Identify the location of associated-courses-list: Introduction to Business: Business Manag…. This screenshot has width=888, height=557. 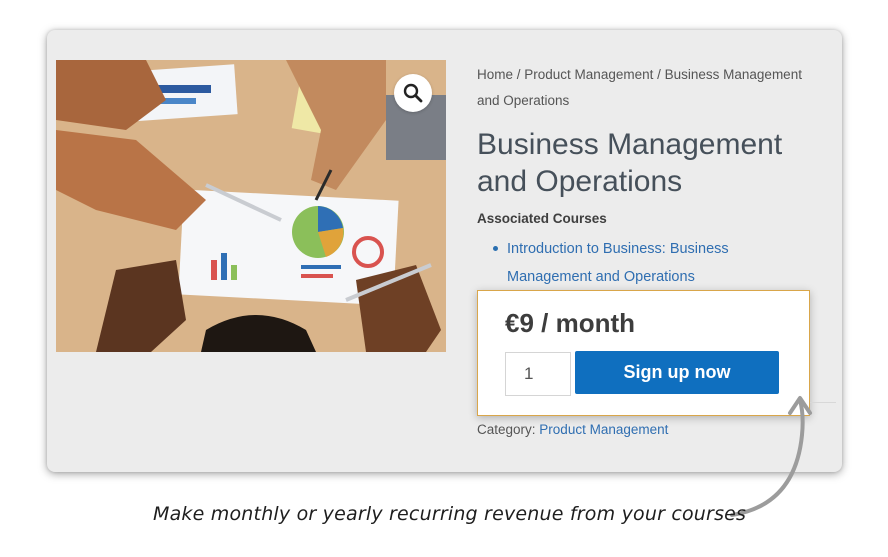
(620, 263).